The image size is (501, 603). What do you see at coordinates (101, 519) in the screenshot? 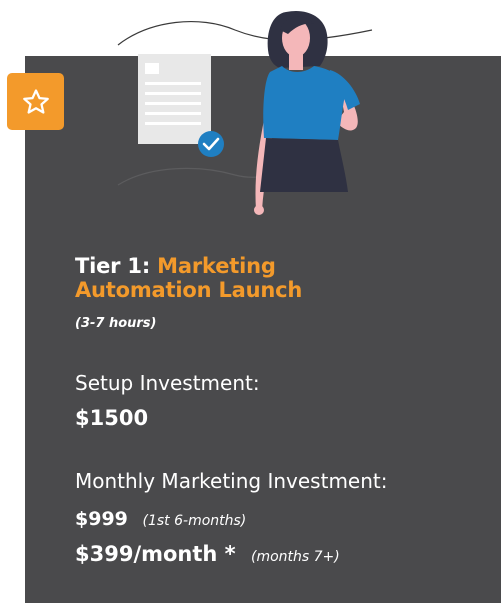
I see `monthly-price-initial-amount: $999` at bounding box center [101, 519].